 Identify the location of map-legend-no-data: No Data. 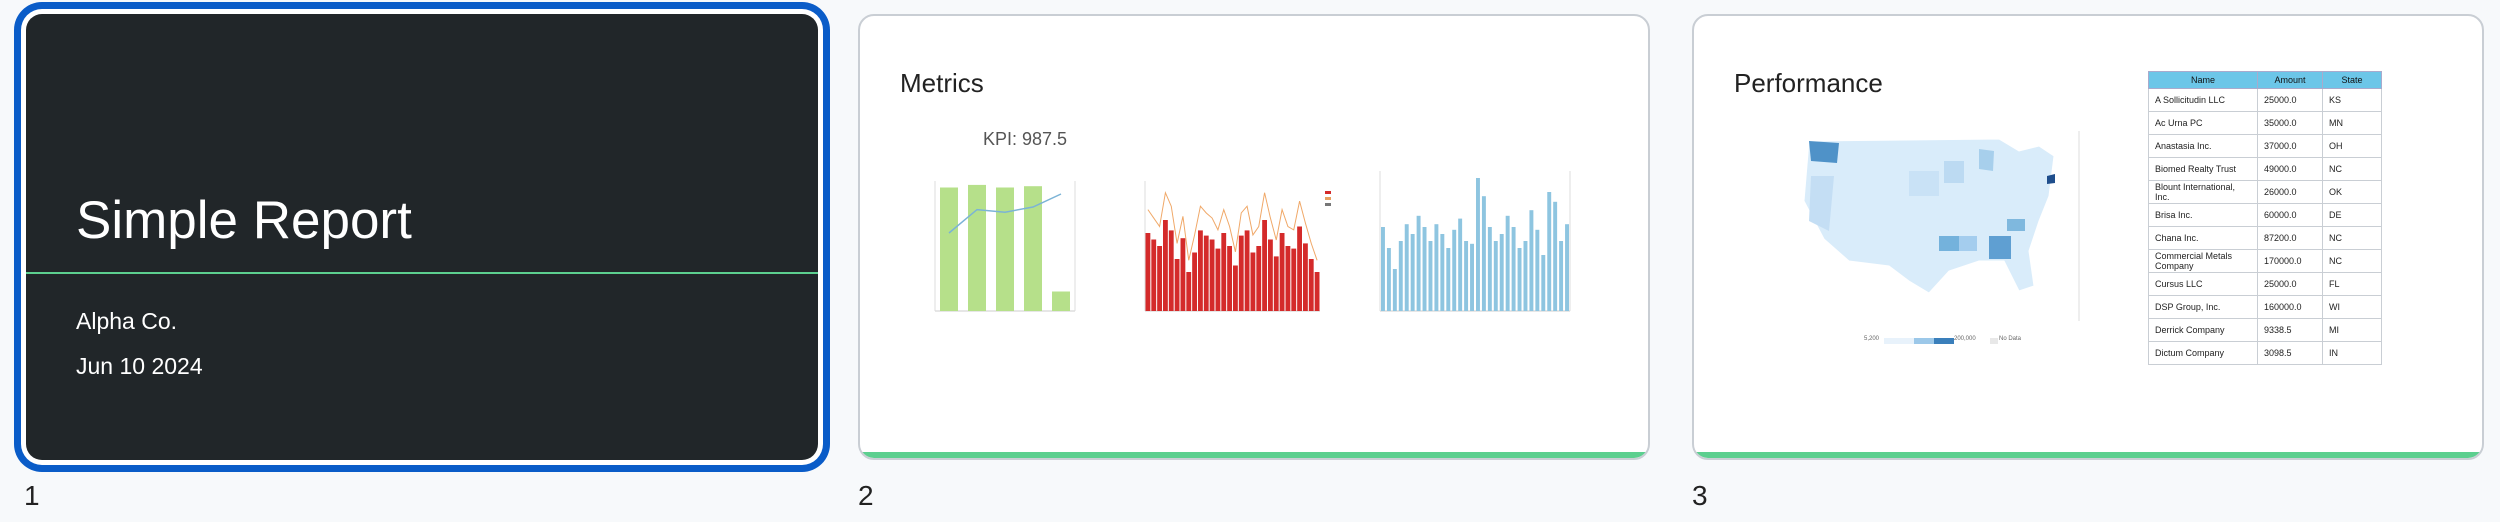
(2010, 339).